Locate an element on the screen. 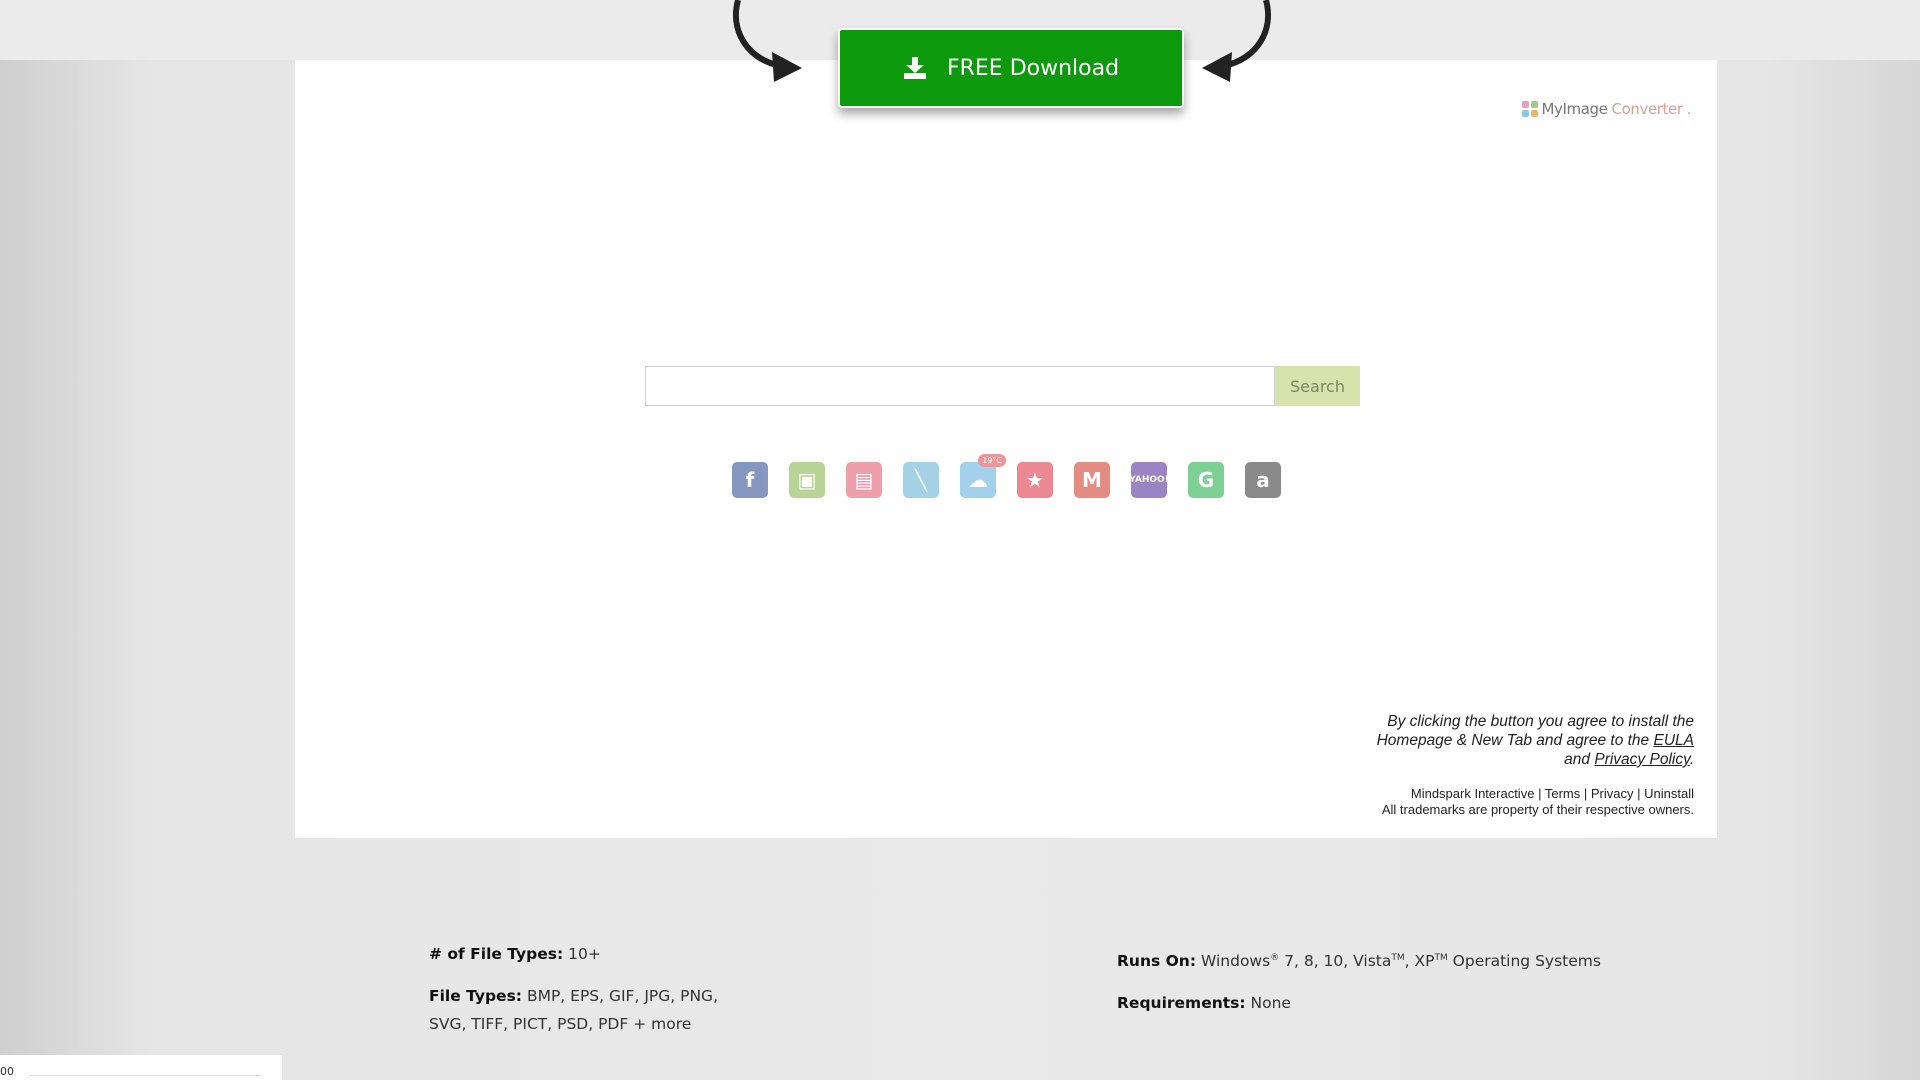  footer-uninstall-link: Uninstall is located at coordinates (1669, 793).